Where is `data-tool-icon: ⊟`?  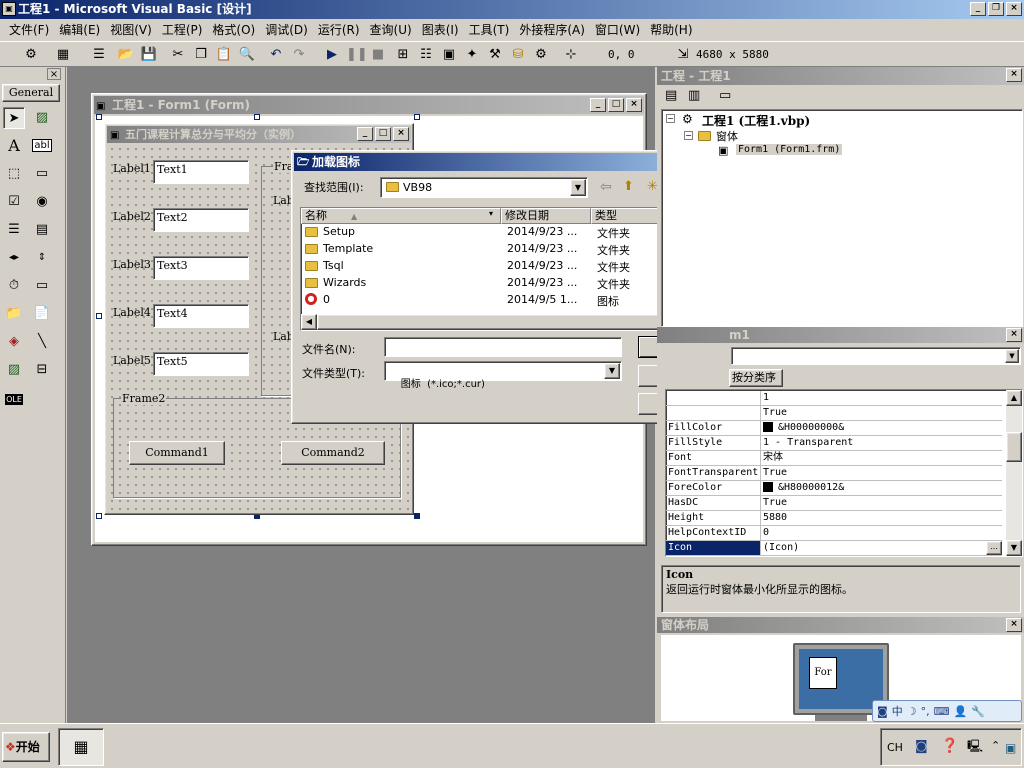
data-tool-icon: ⊟ is located at coordinates (42, 370).